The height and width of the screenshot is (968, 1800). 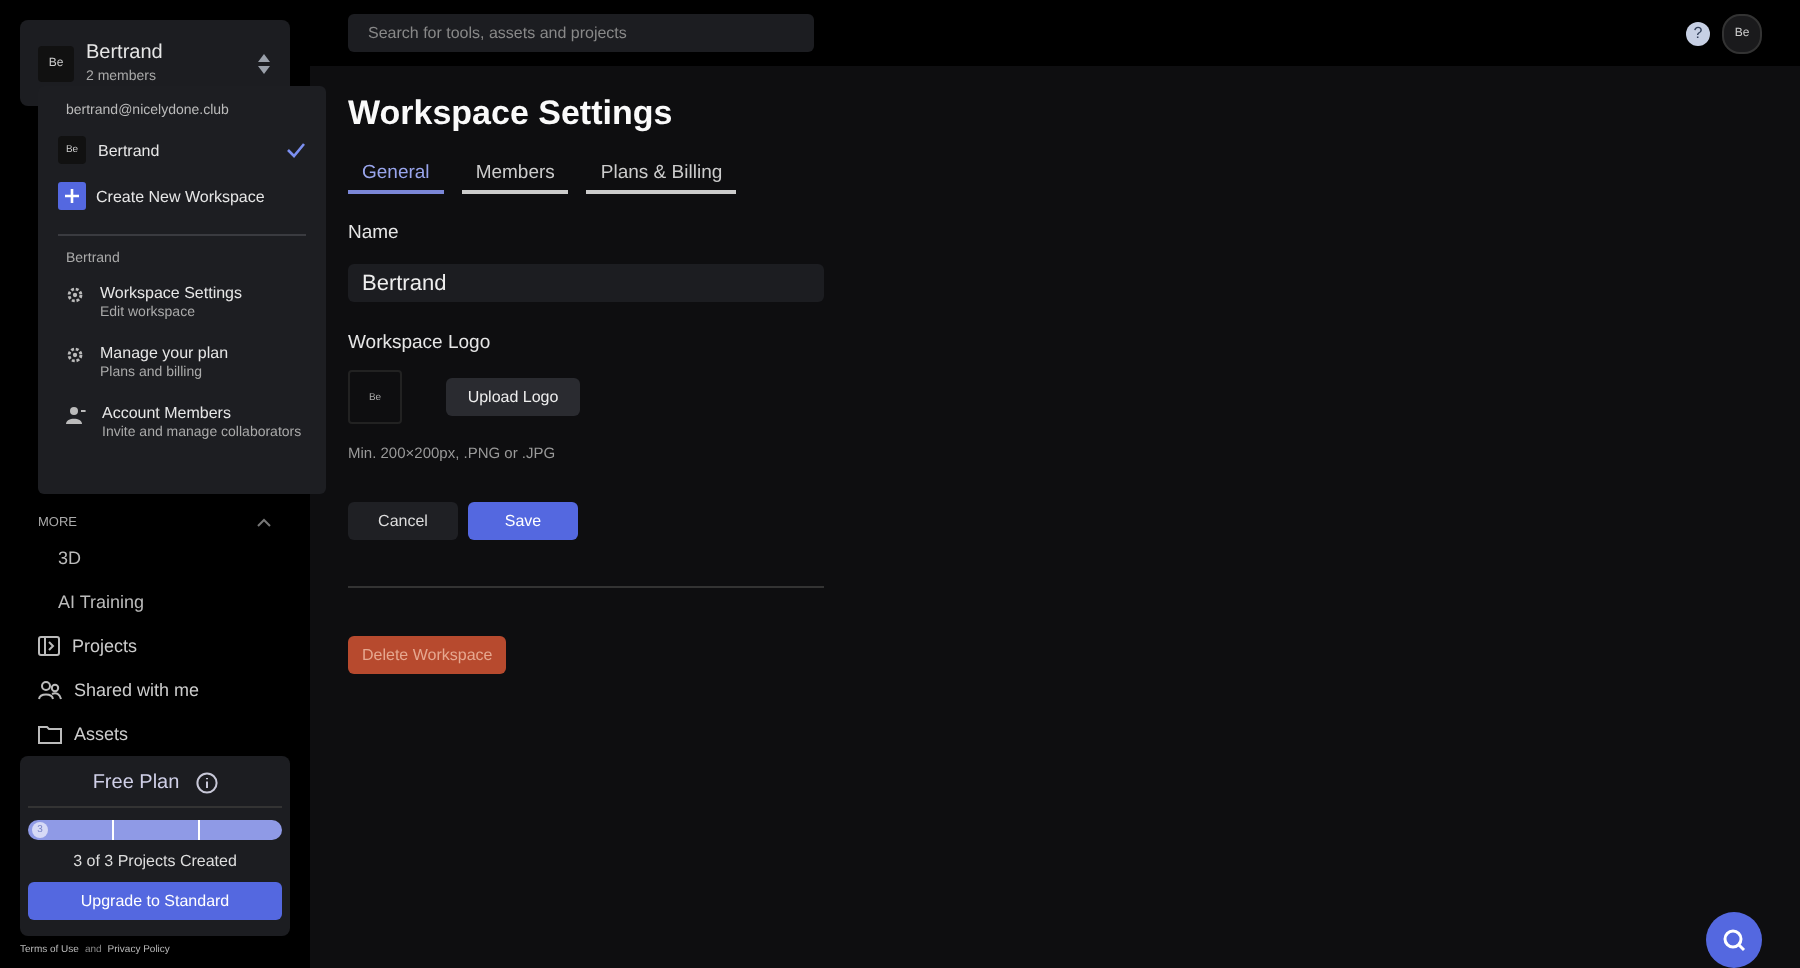 I want to click on page-title: Workspace Settings, so click(x=510, y=114).